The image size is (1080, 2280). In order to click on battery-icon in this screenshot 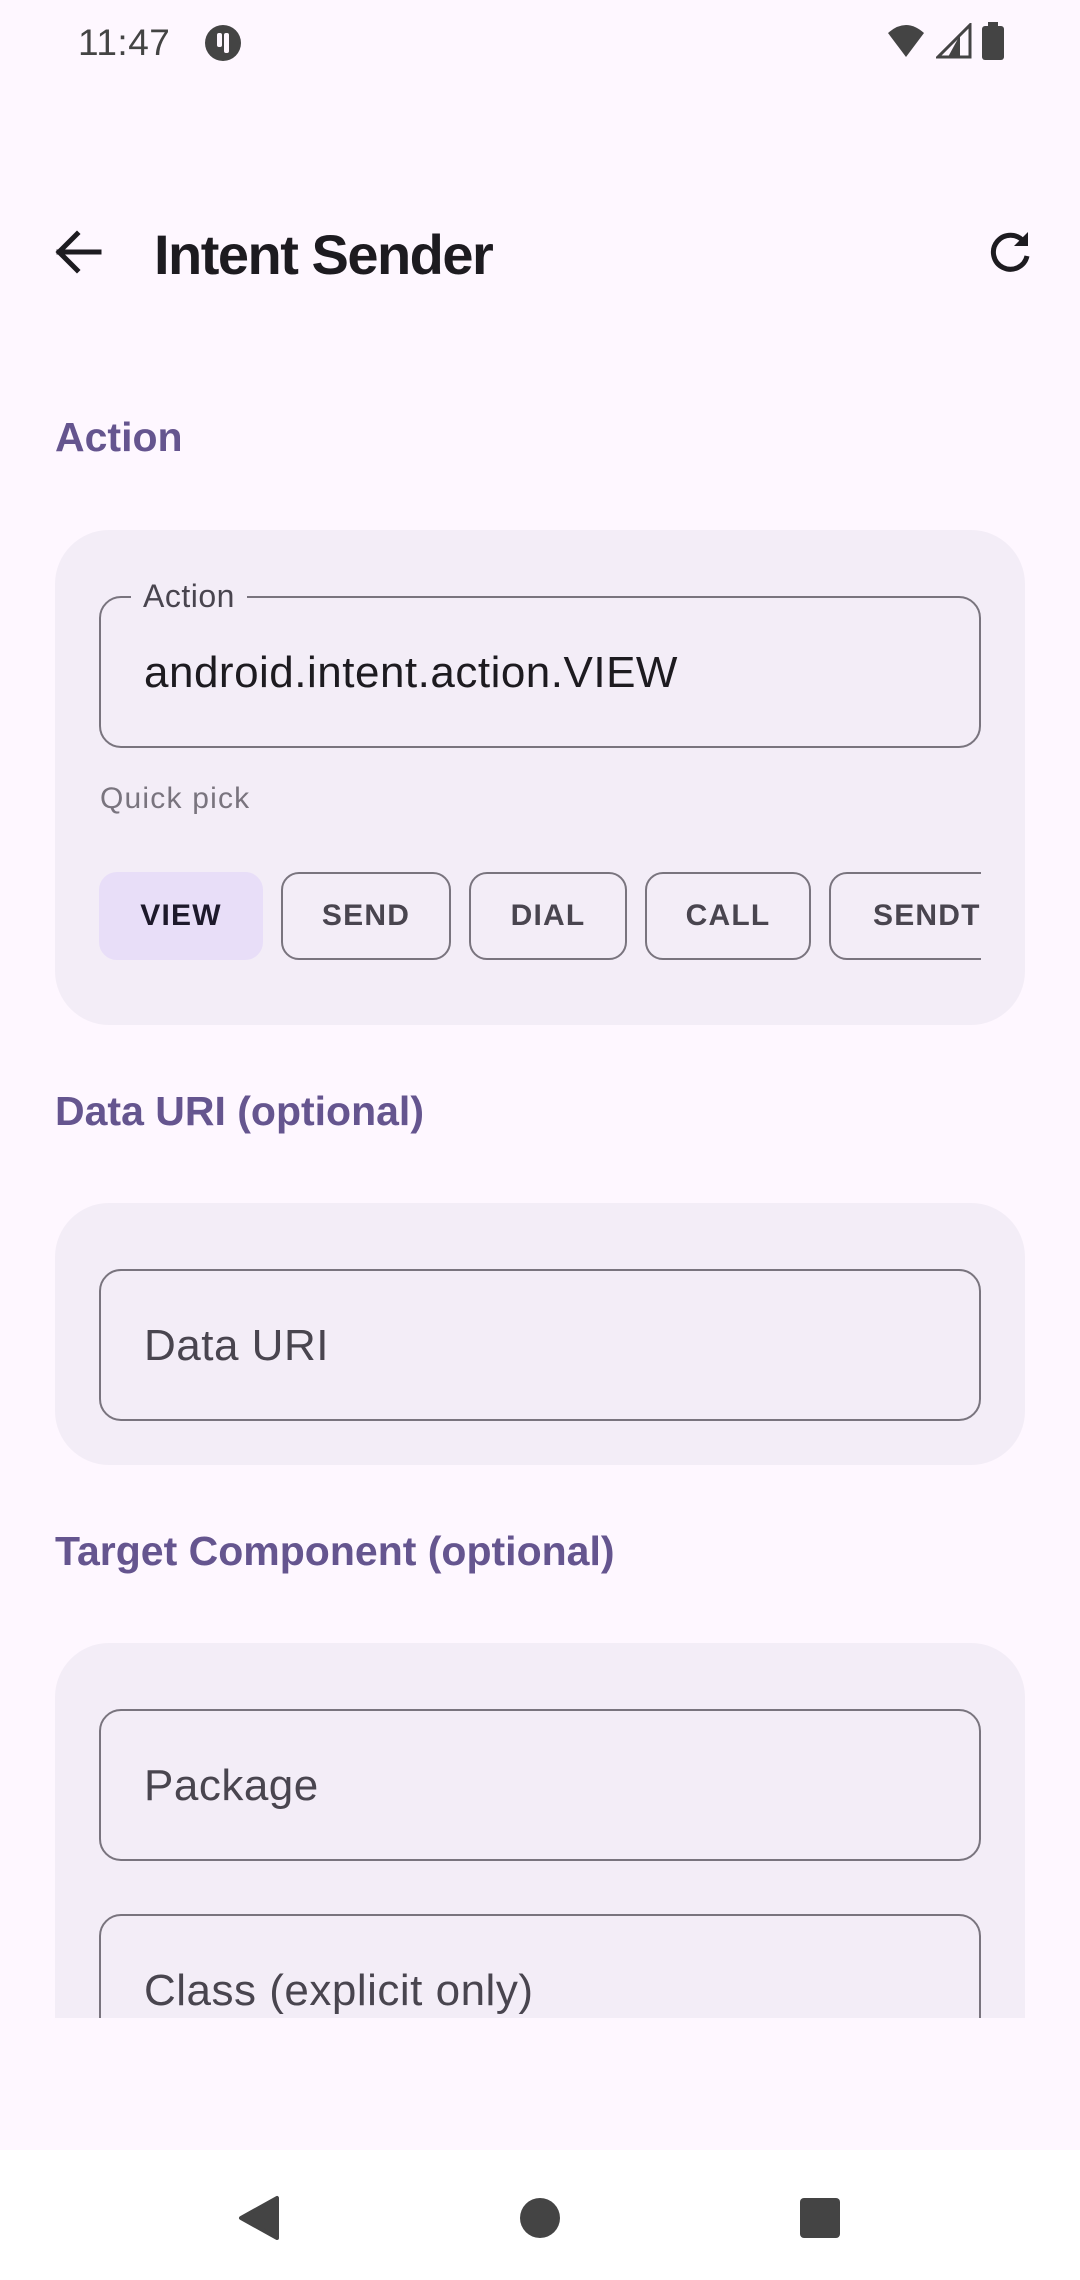, I will do `click(993, 41)`.